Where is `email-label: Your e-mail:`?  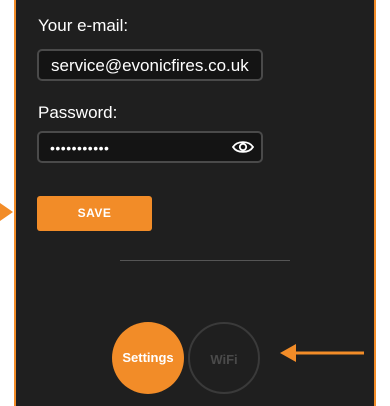
email-label: Your e-mail: is located at coordinates (83, 25).